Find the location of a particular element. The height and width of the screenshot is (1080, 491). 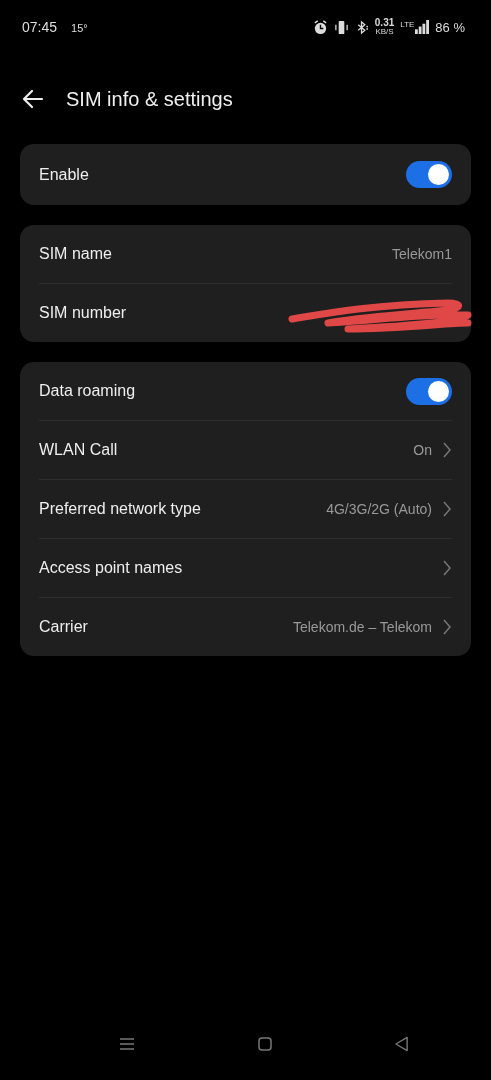

back-icon is located at coordinates (401, 1044).